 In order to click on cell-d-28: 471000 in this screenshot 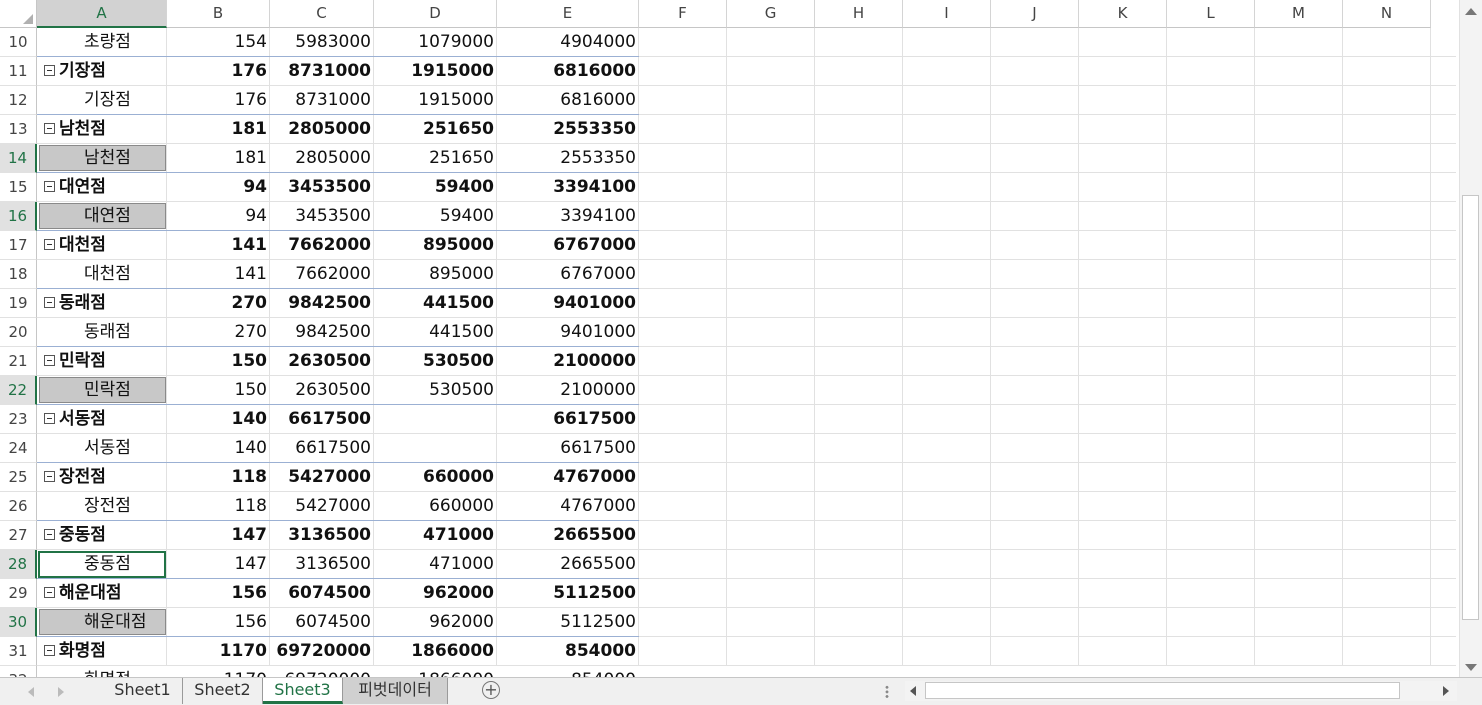, I will do `click(435, 564)`.